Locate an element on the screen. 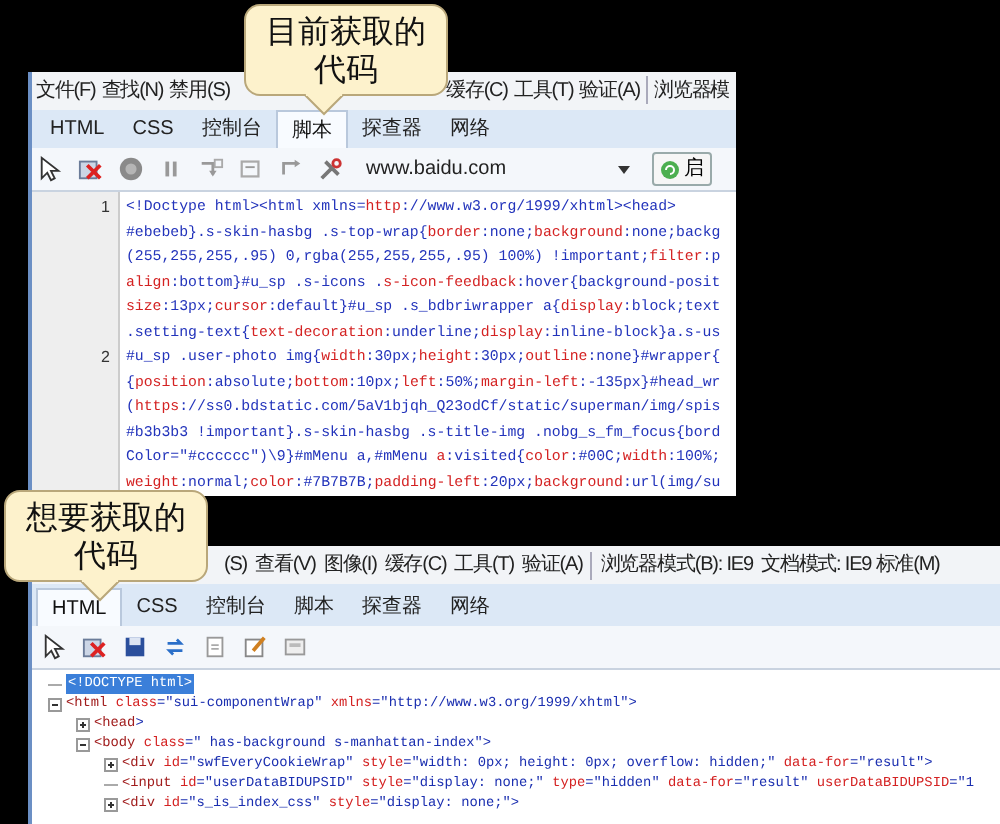 This screenshot has width=1000, height=824. panel-icon is located at coordinates (295, 647).